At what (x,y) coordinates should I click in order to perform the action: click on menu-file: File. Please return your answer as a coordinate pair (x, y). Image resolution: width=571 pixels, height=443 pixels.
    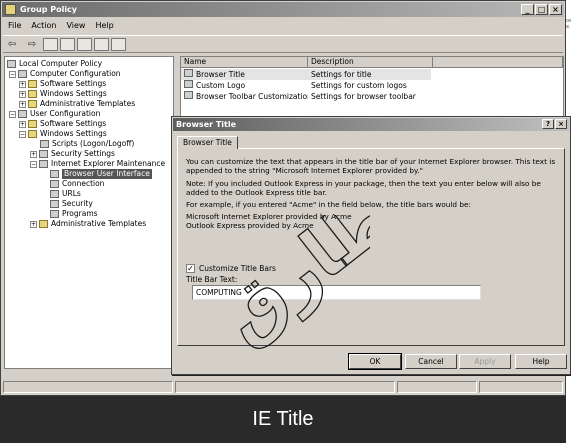
    Looking at the image, I should click on (14, 26).